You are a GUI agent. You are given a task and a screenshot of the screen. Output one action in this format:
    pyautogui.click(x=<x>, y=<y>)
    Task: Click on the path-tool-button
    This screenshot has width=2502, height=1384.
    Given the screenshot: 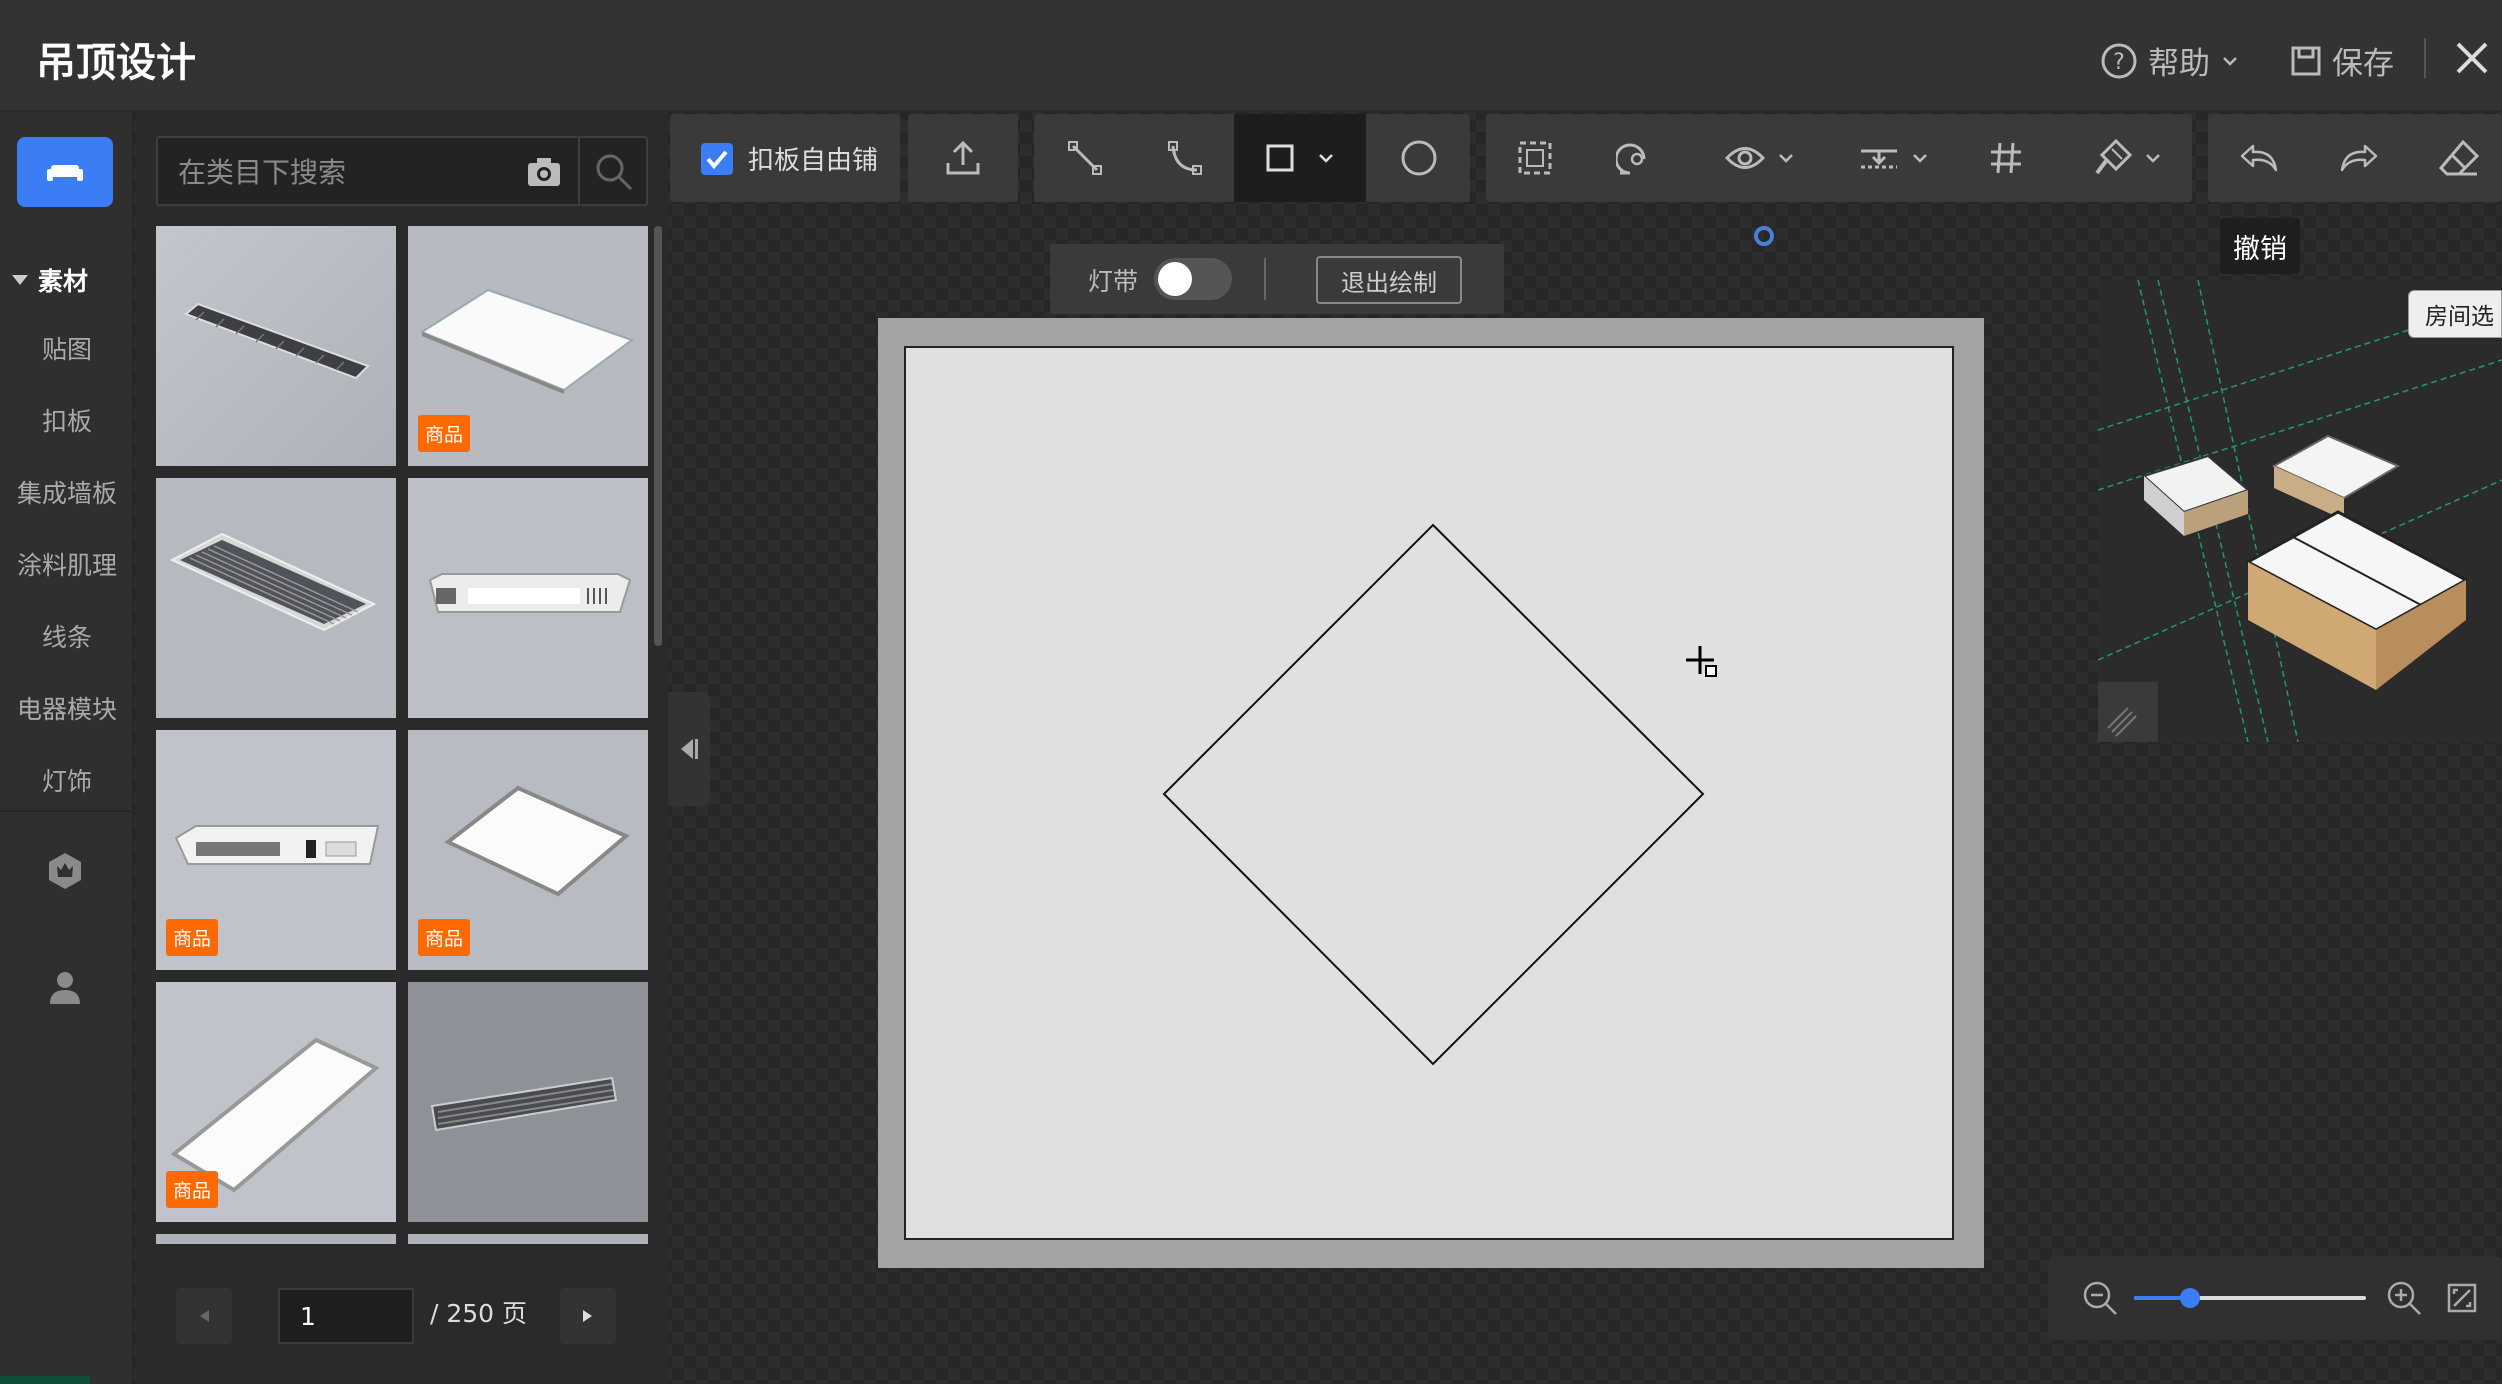 What is the action you would take?
    pyautogui.click(x=1635, y=158)
    